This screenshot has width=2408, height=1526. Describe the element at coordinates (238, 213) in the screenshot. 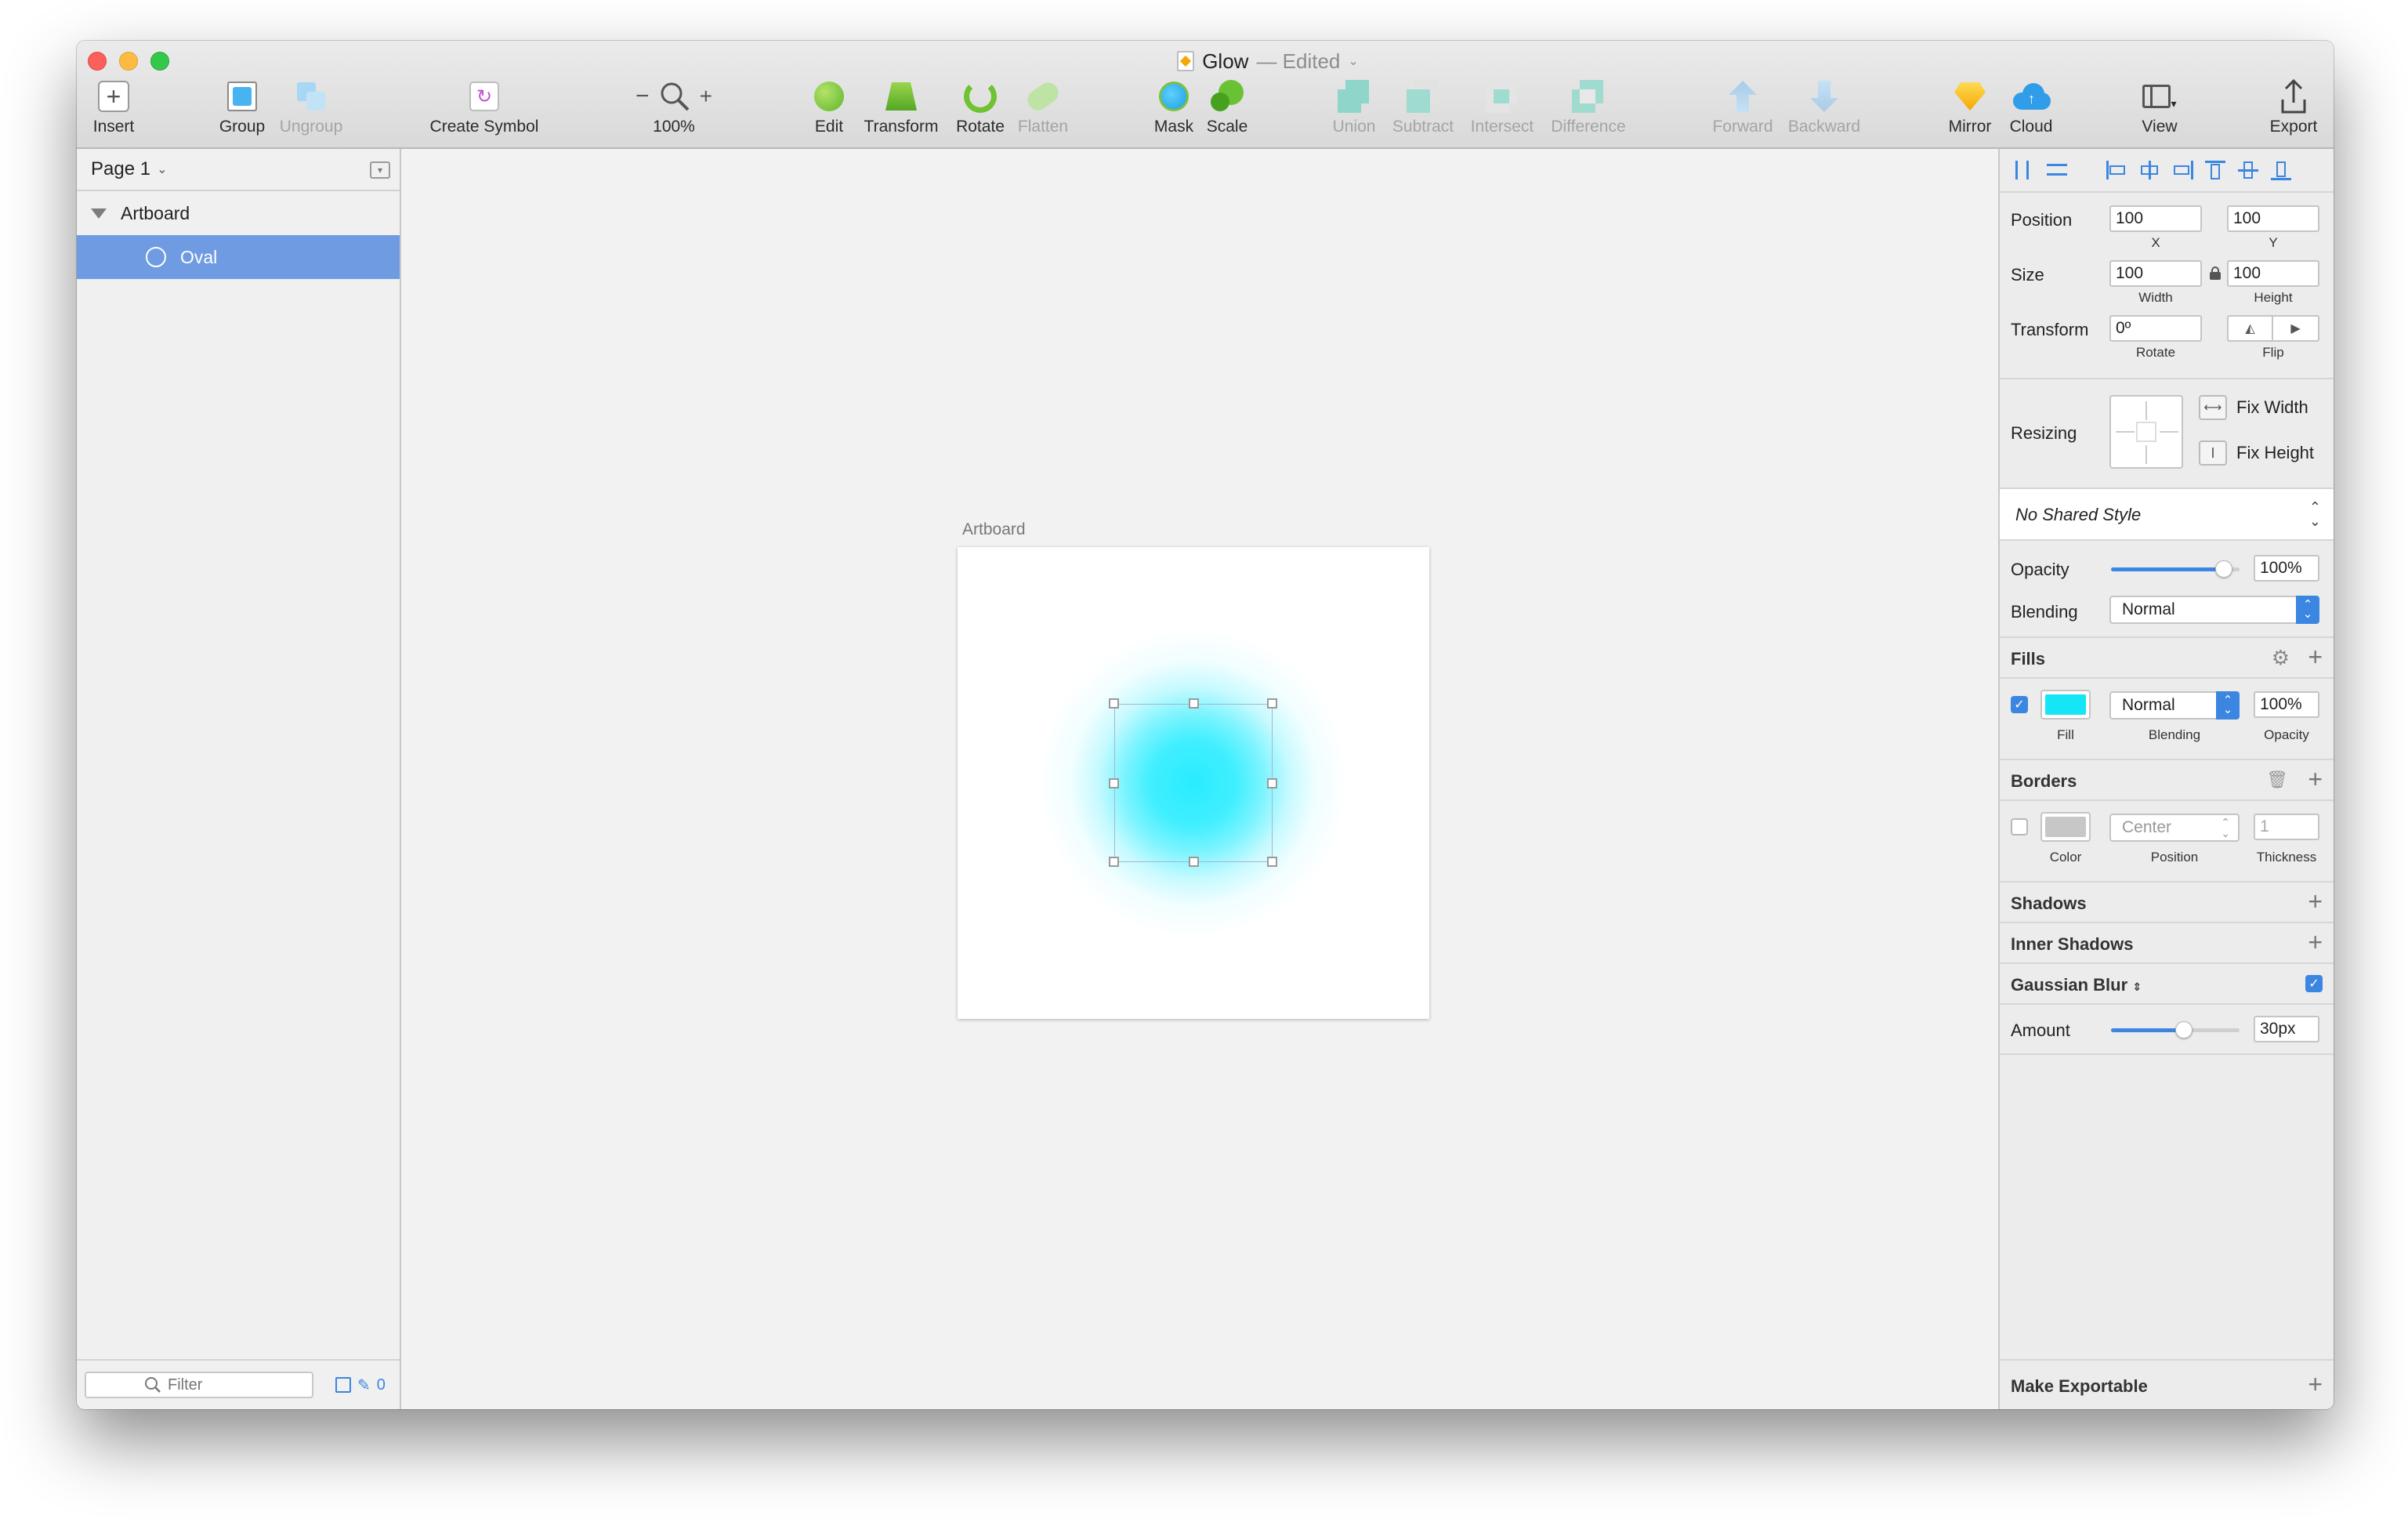

I see `layer-artboard: Artboard` at that location.